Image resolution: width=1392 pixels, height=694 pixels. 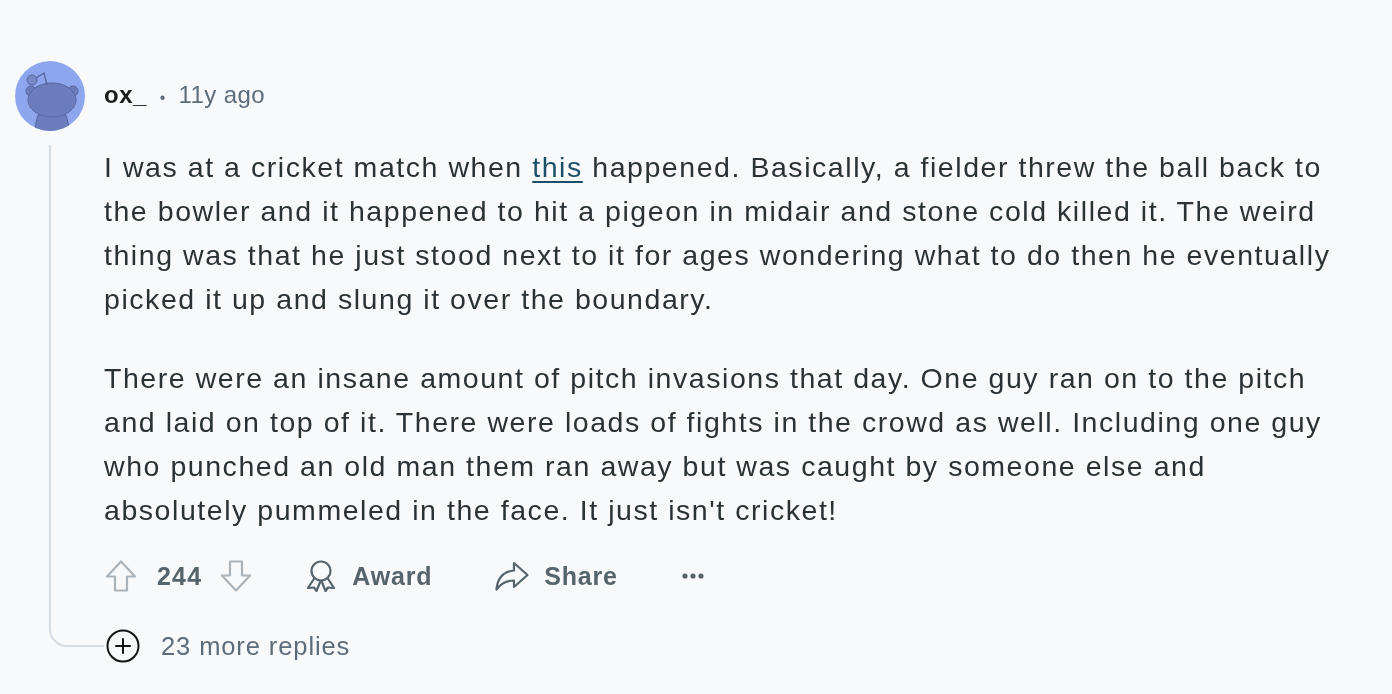 What do you see at coordinates (50, 96) in the screenshot?
I see `avatar-icon` at bounding box center [50, 96].